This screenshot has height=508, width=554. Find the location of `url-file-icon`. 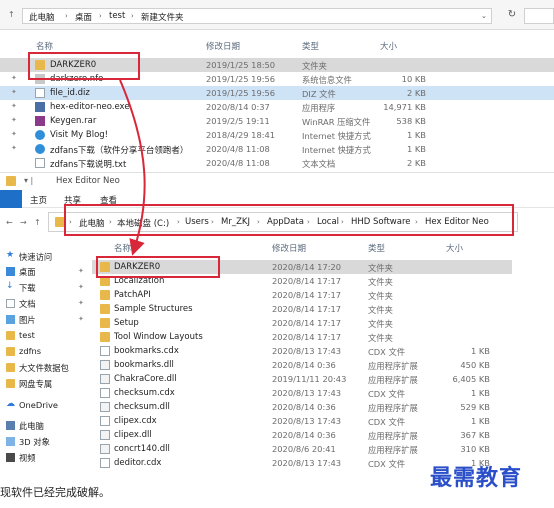

url-file-icon is located at coordinates (40, 135).